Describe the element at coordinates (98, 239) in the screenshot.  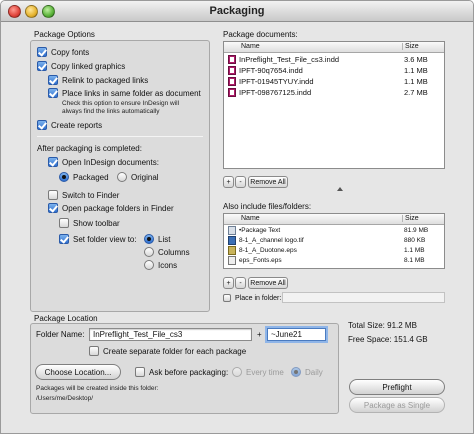
I see `set-folder-view-checkbox: Set folder view to:` at that location.